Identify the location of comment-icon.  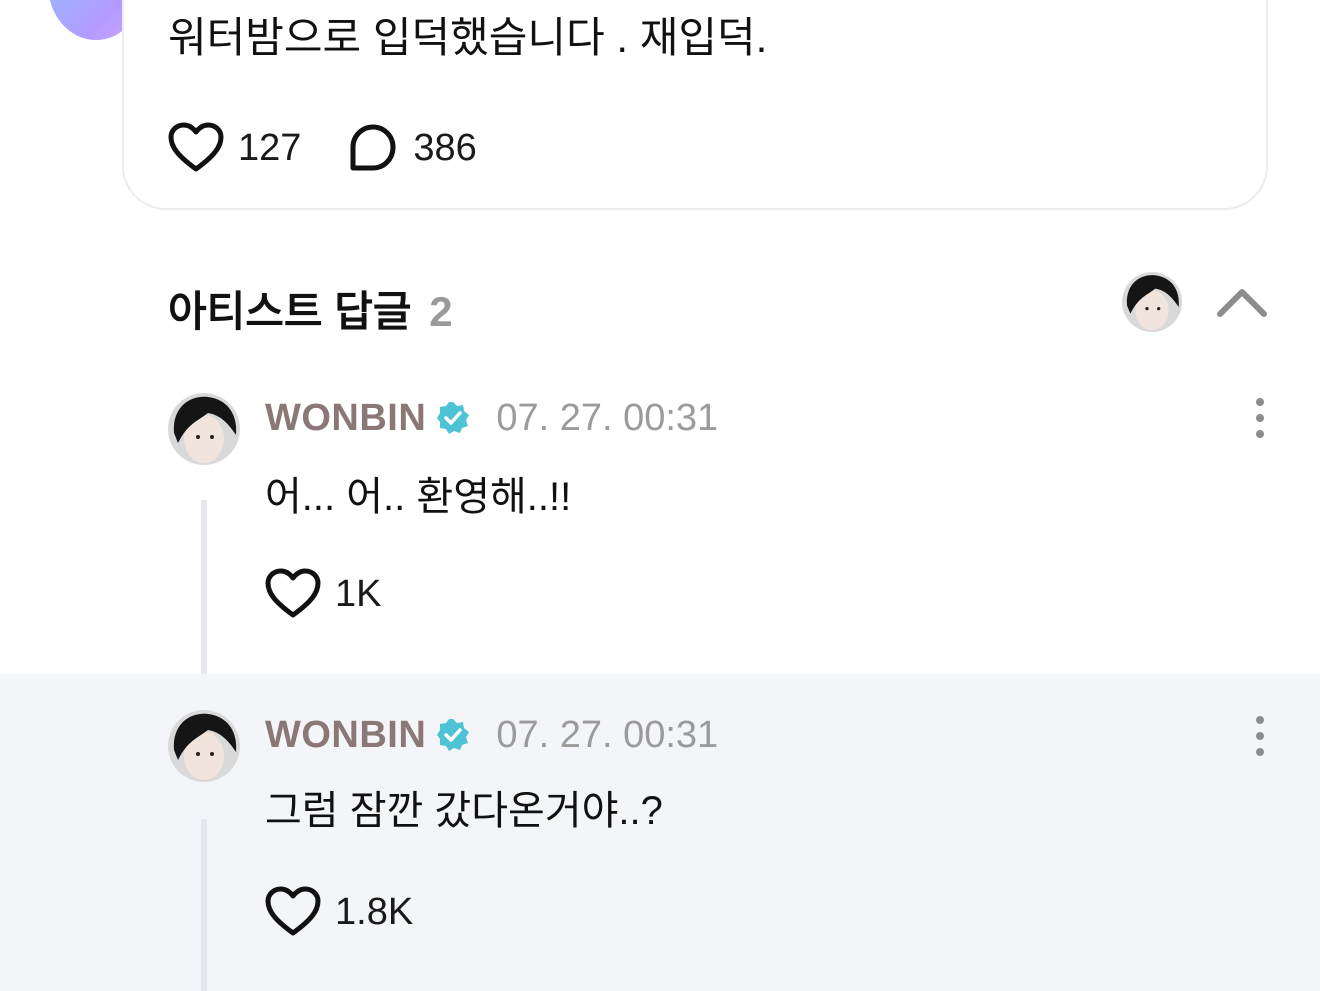
(373, 147).